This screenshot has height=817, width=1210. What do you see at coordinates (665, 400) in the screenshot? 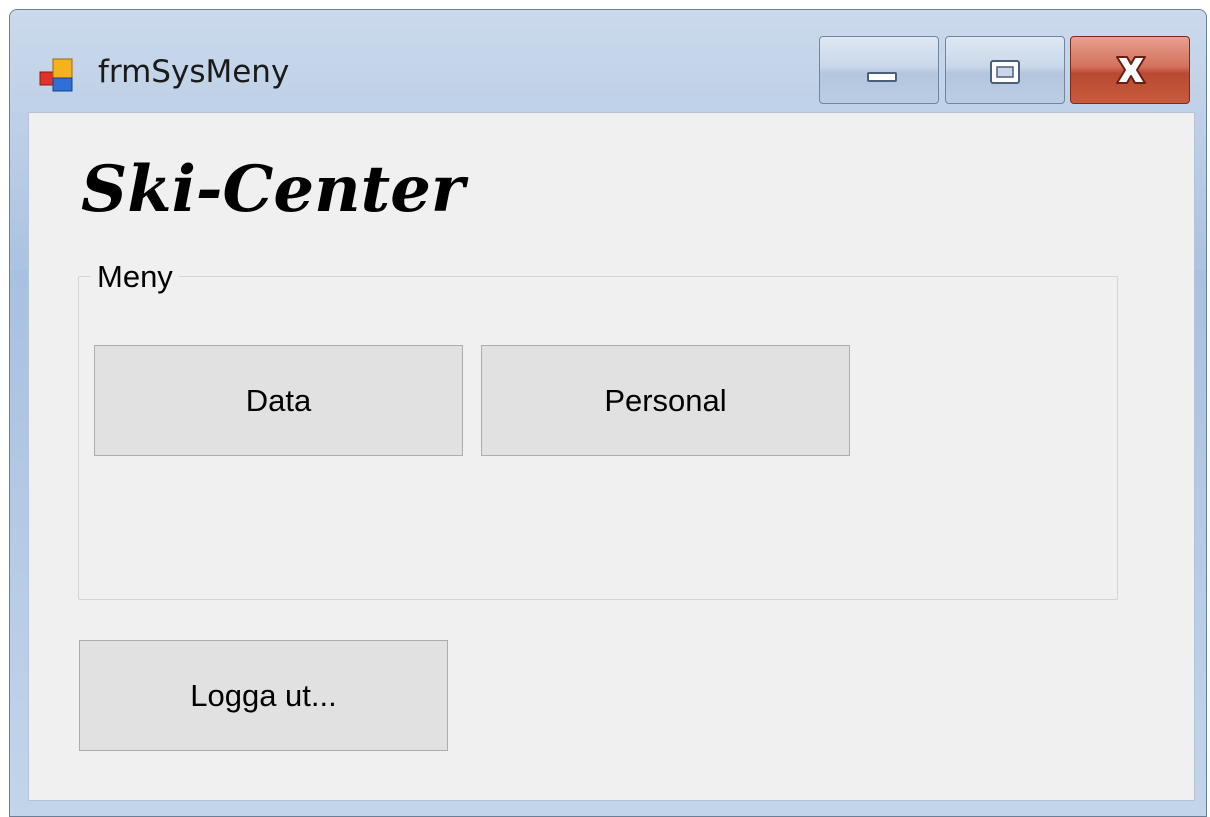
I see `personal-button: Personal` at bounding box center [665, 400].